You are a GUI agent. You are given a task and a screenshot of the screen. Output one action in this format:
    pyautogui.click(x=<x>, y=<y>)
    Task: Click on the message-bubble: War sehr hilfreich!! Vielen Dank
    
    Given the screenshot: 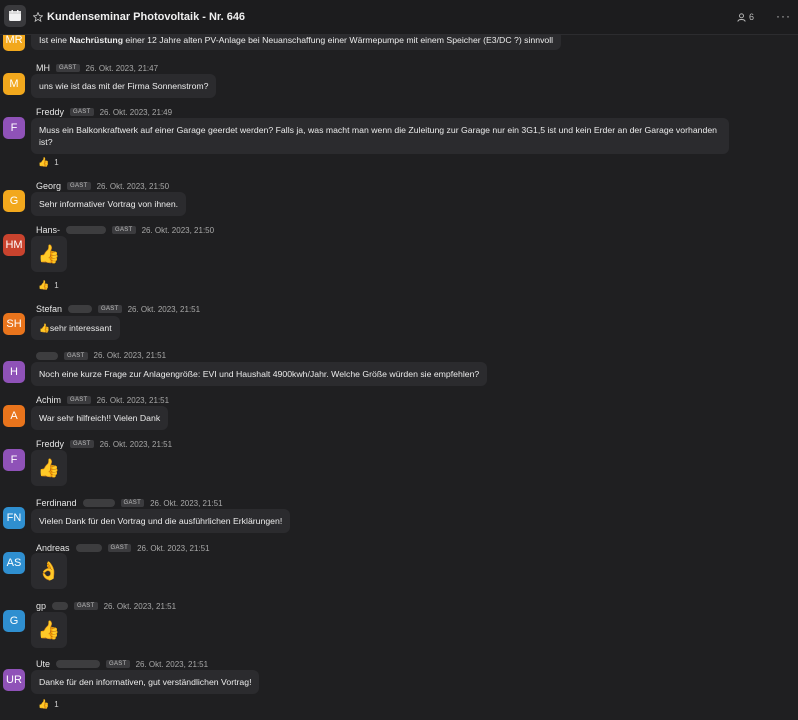 What is the action you would take?
    pyautogui.click(x=100, y=418)
    